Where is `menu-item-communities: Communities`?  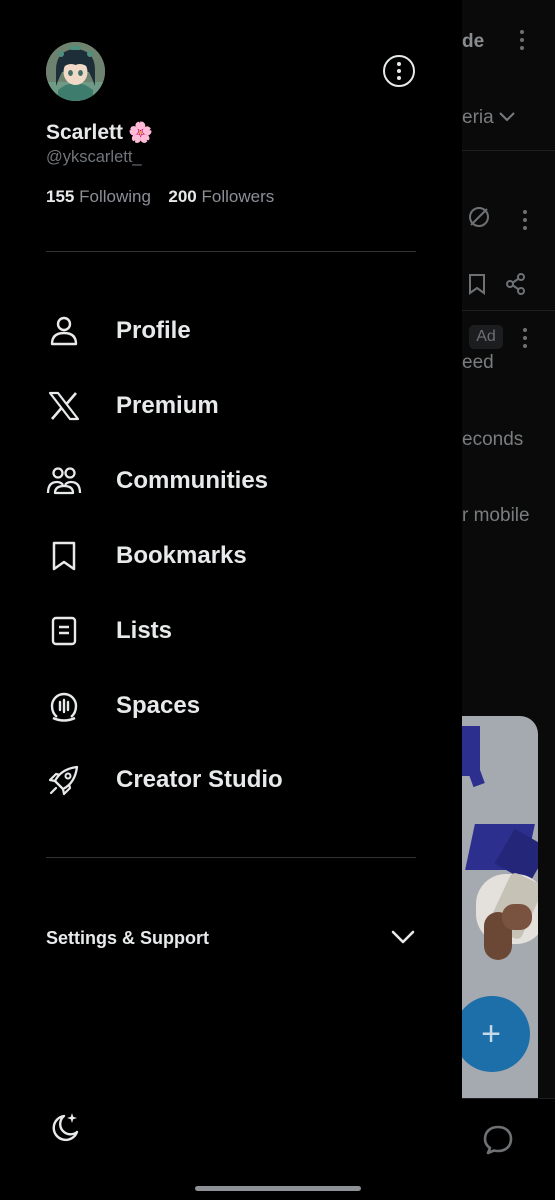 menu-item-communities: Communities is located at coordinates (231, 481).